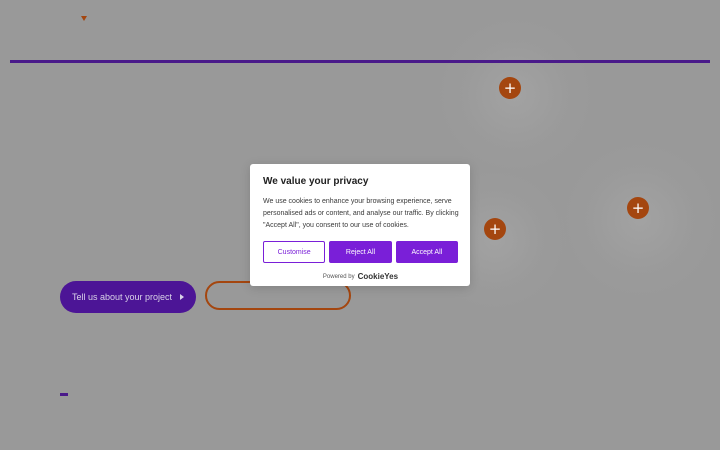 This screenshot has height=450, width=720. I want to click on hero-divider, so click(360, 61).